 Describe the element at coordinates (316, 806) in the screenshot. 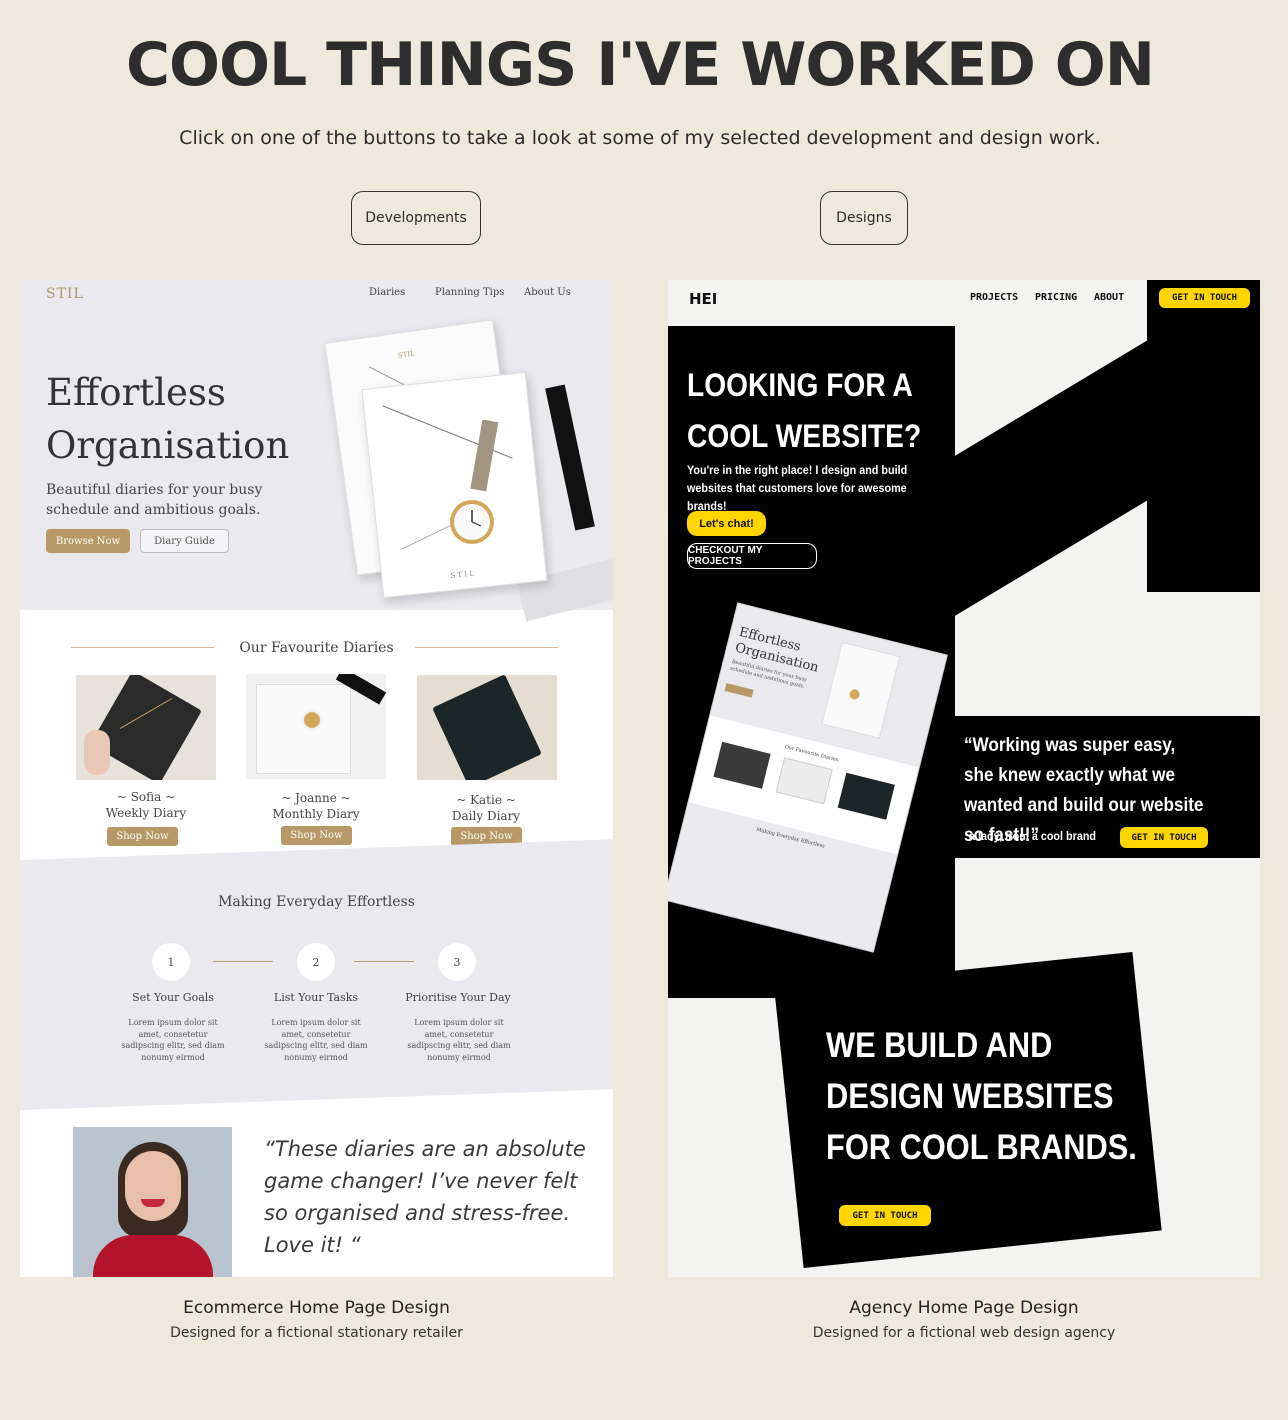

I see `product-name-joanne: ~ Joanne ~ Monthly Diary` at that location.